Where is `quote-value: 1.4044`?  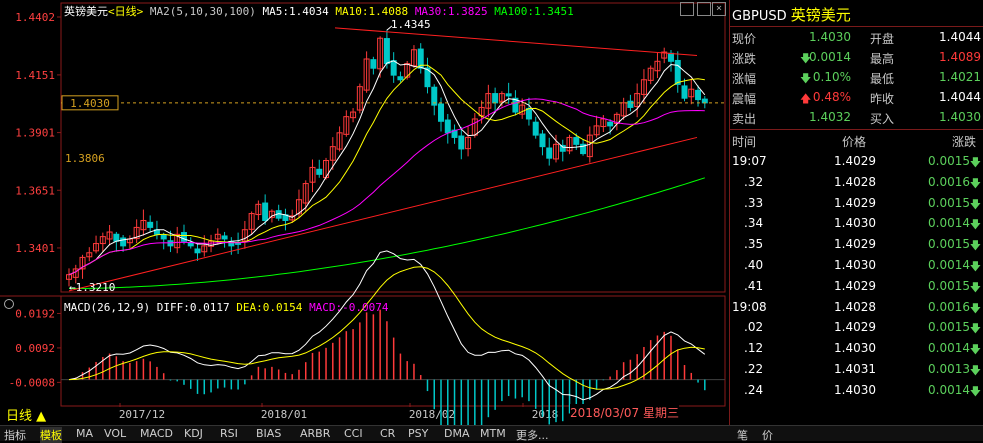
quote-value: 1.4044 is located at coordinates (960, 37).